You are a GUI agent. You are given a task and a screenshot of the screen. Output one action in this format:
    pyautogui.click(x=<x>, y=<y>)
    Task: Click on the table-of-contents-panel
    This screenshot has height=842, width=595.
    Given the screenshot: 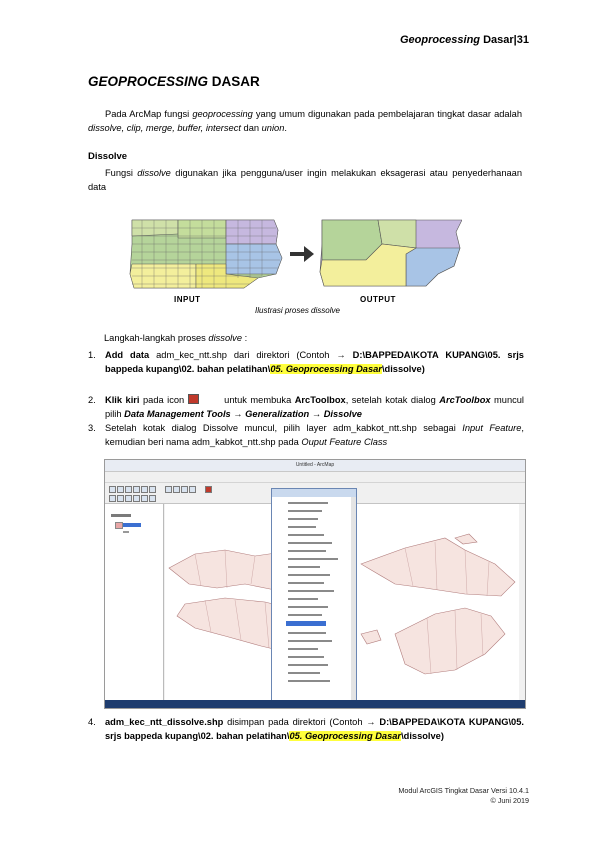 What is the action you would take?
    pyautogui.click(x=134, y=602)
    